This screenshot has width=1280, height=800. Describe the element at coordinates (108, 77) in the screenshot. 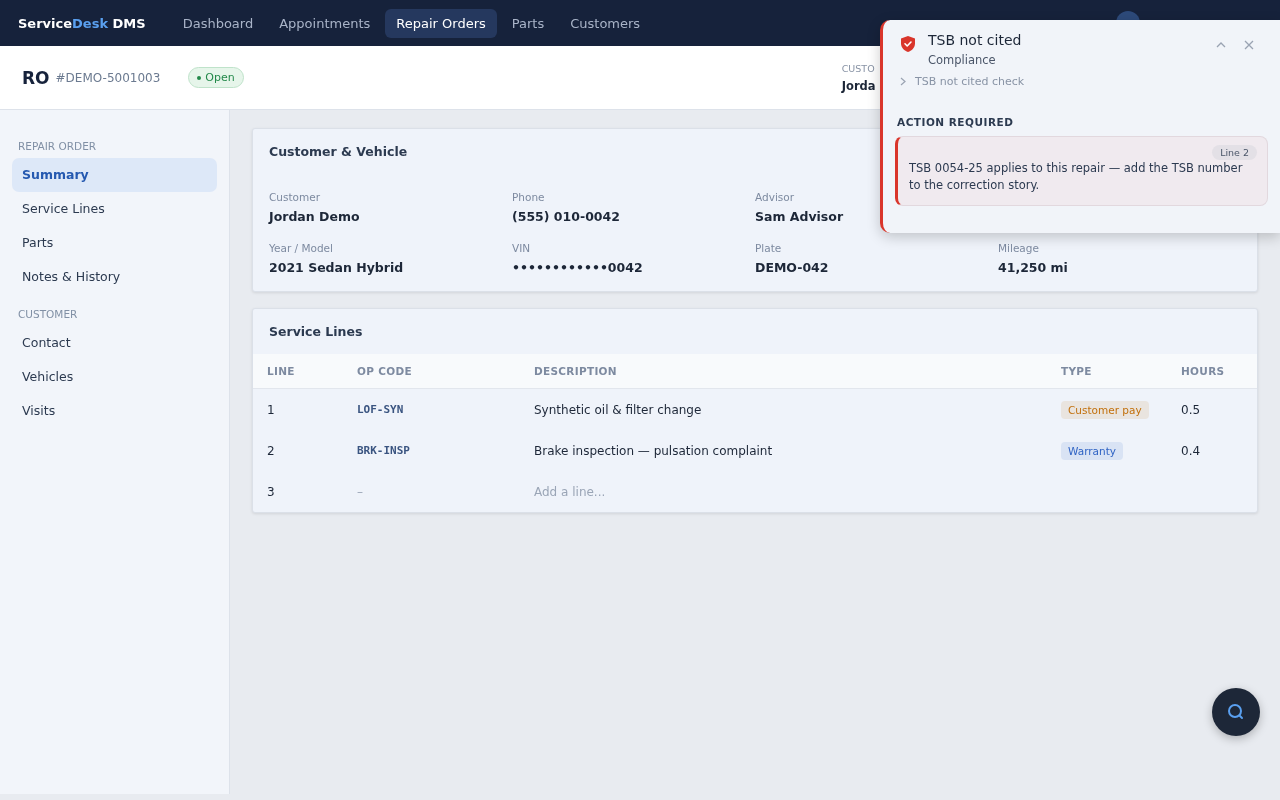

I see `order-number: #DEMO-5001003` at that location.